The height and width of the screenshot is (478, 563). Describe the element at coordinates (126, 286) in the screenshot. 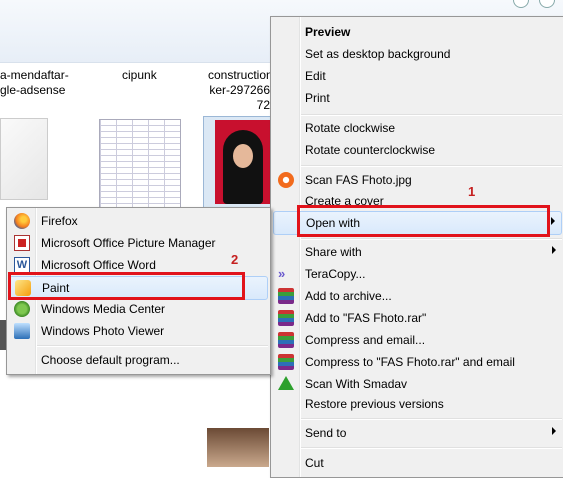

I see `paint-highlight-box` at that location.